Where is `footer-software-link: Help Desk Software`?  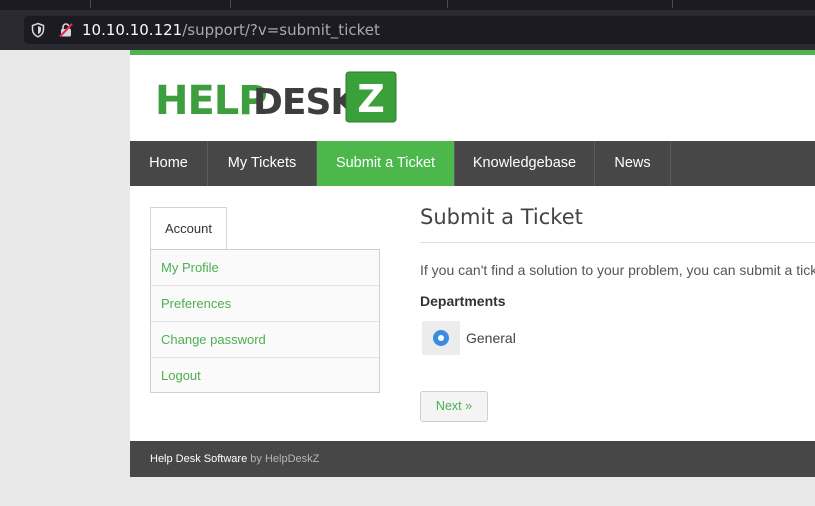
footer-software-link: Help Desk Software is located at coordinates (198, 459).